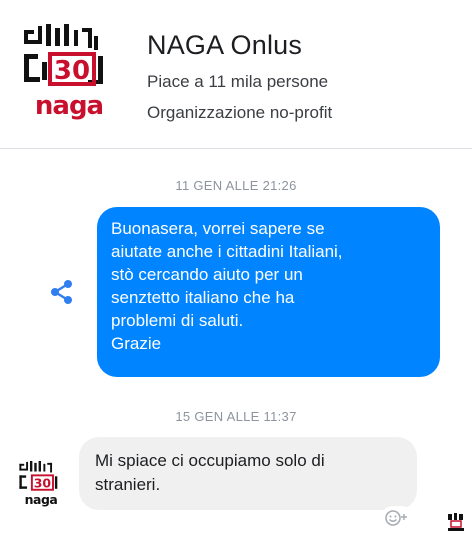  I want to click on share-icon, so click(62, 292).